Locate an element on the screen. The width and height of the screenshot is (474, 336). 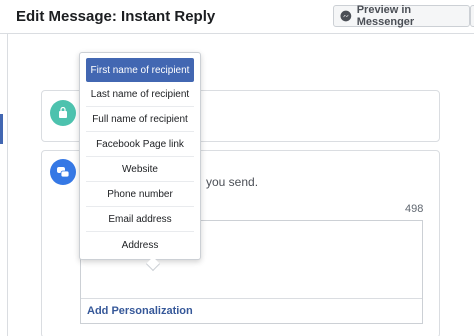
menu-item-phone: Phone number is located at coordinates (140, 195).